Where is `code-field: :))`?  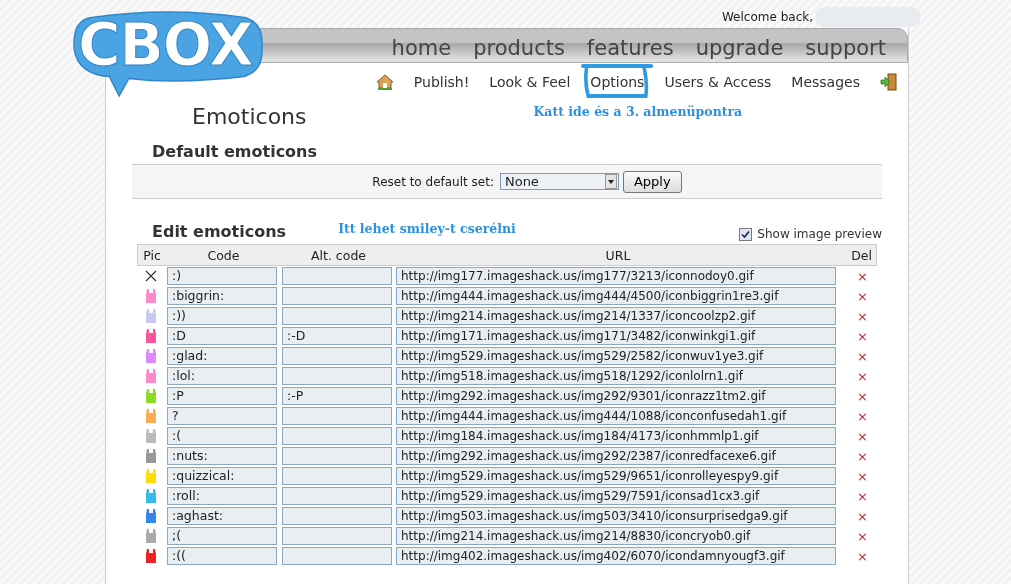 code-field: :)) is located at coordinates (222, 316).